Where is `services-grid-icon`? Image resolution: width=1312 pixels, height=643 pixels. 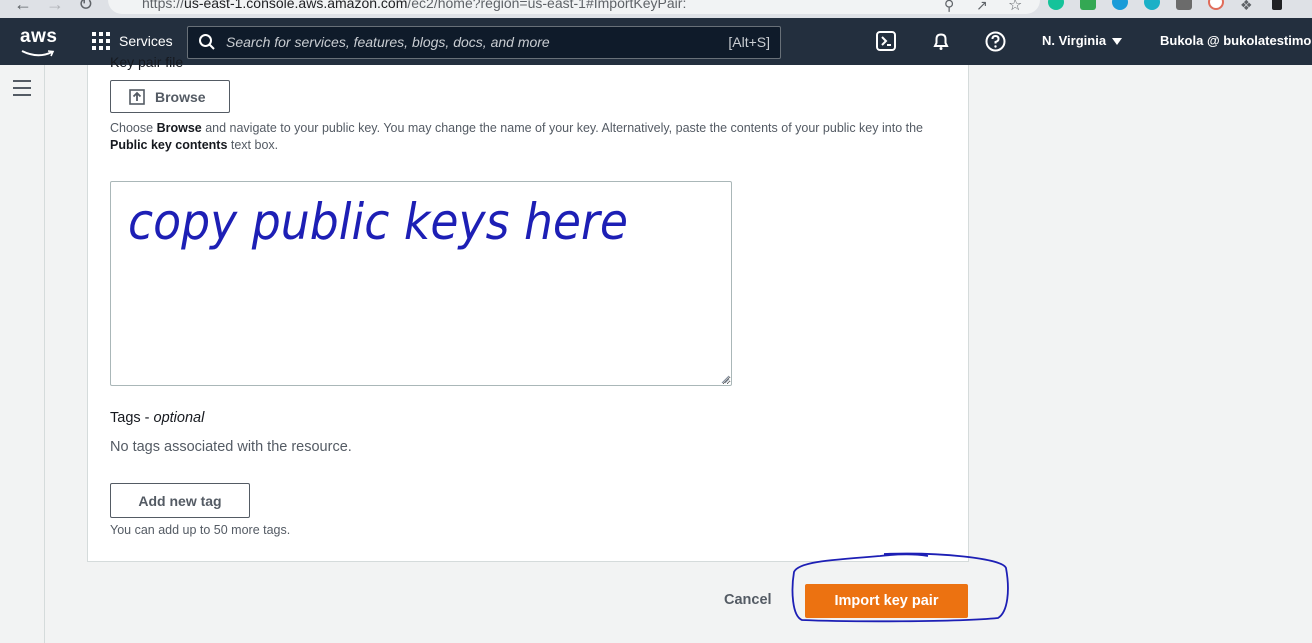
services-grid-icon is located at coordinates (101, 41).